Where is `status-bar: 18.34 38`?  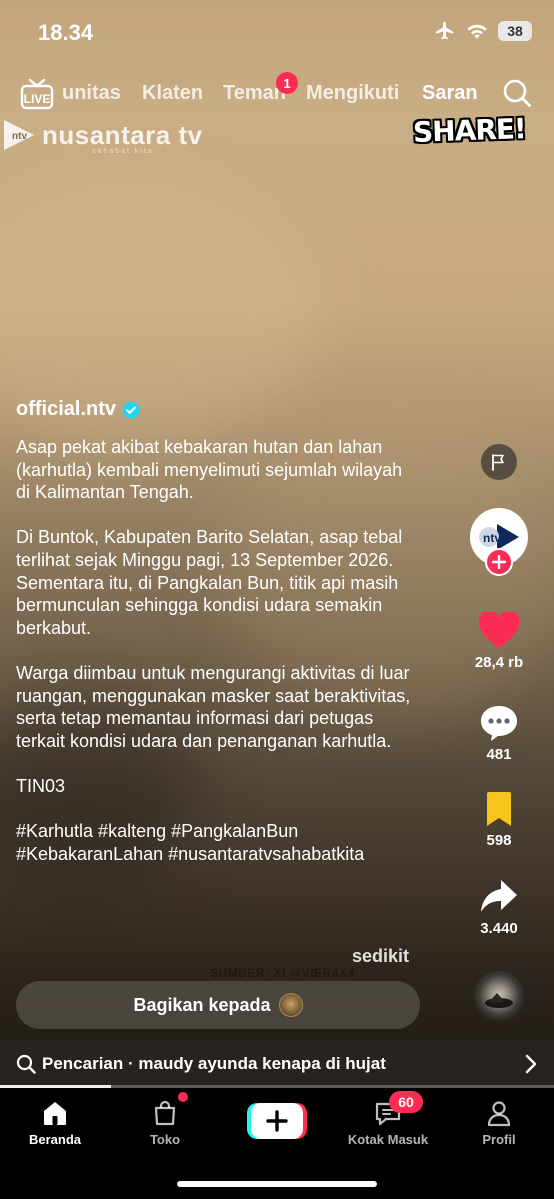 status-bar: 18.34 38 is located at coordinates (277, 32).